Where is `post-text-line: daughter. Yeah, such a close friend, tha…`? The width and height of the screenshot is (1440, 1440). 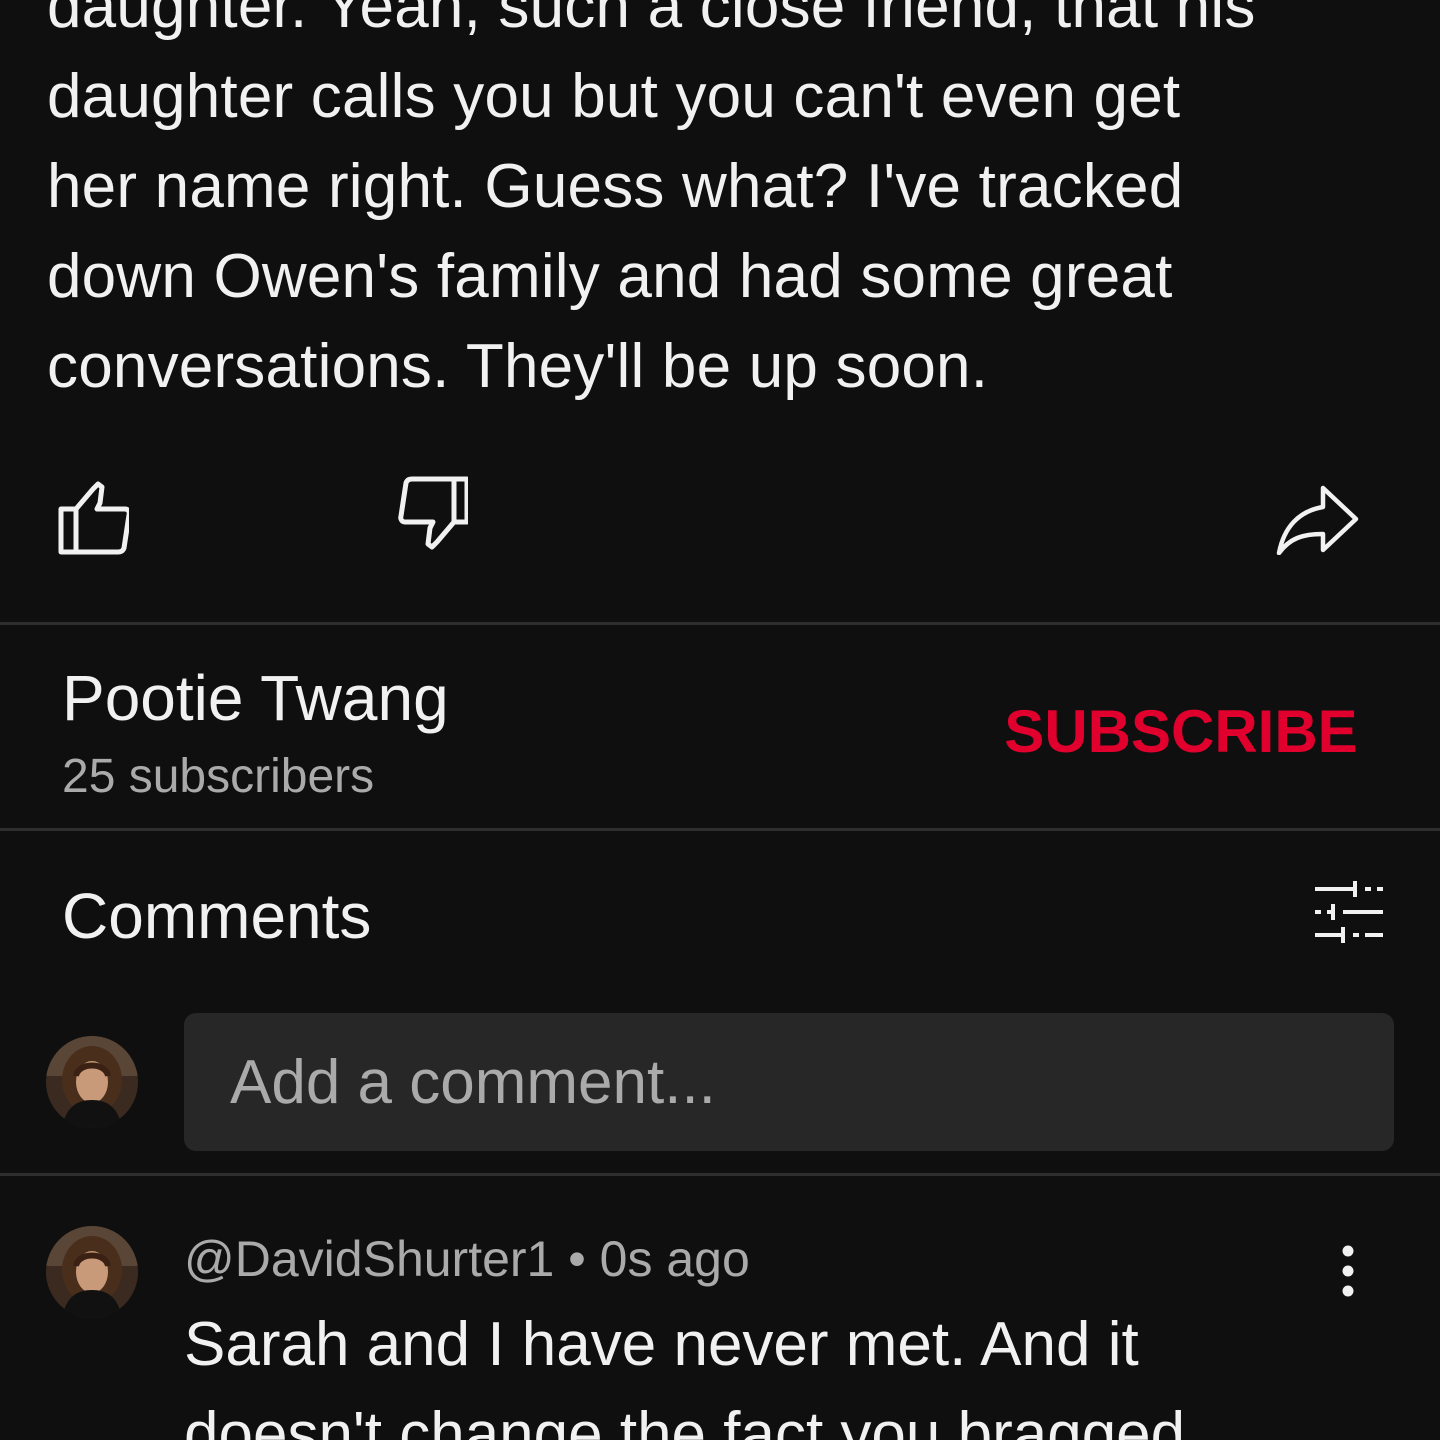 post-text-line: daughter. Yeah, such a close friend, tha… is located at coordinates (651, 20).